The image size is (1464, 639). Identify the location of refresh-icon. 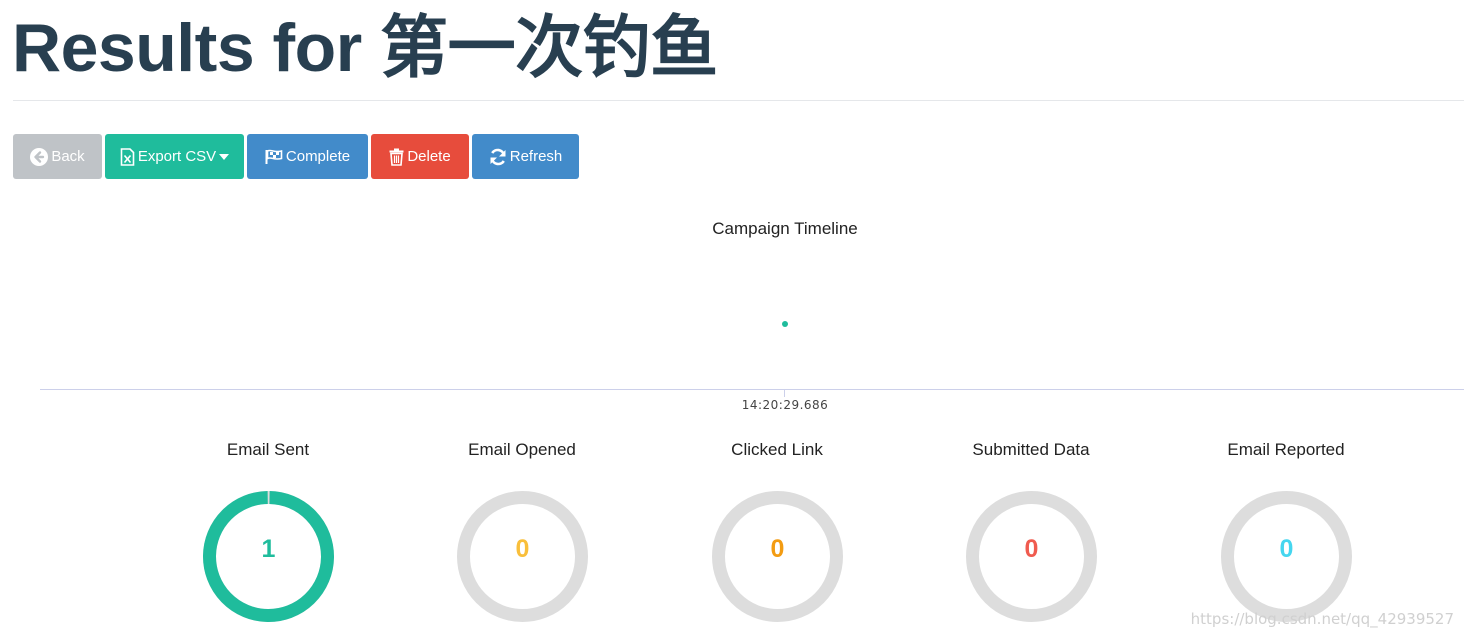
(498, 156).